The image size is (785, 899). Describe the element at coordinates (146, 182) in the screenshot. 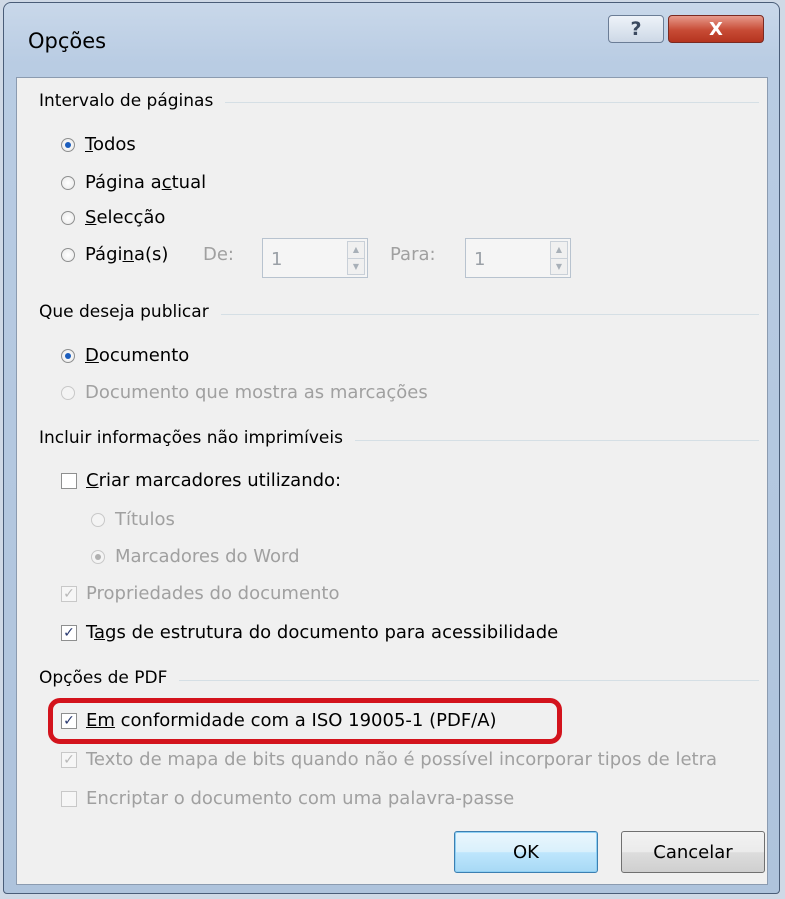

I see `radio-label: Página actual` at that location.